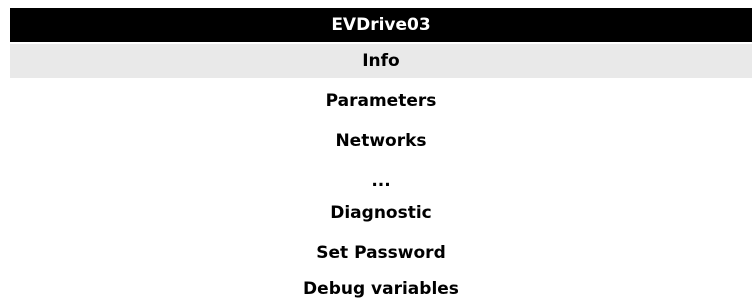  I want to click on menu-item-label: Set Password, so click(381, 253).